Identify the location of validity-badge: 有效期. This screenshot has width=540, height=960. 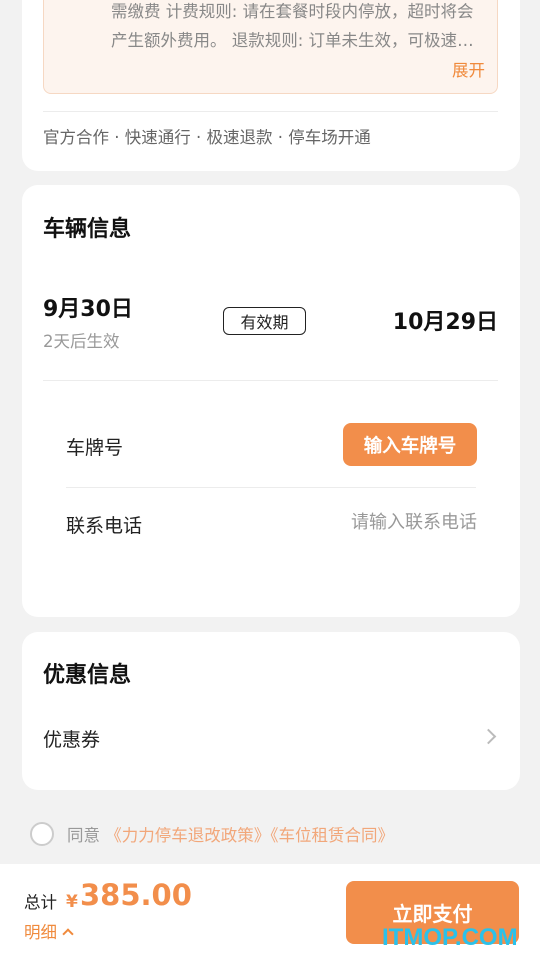
(264, 321).